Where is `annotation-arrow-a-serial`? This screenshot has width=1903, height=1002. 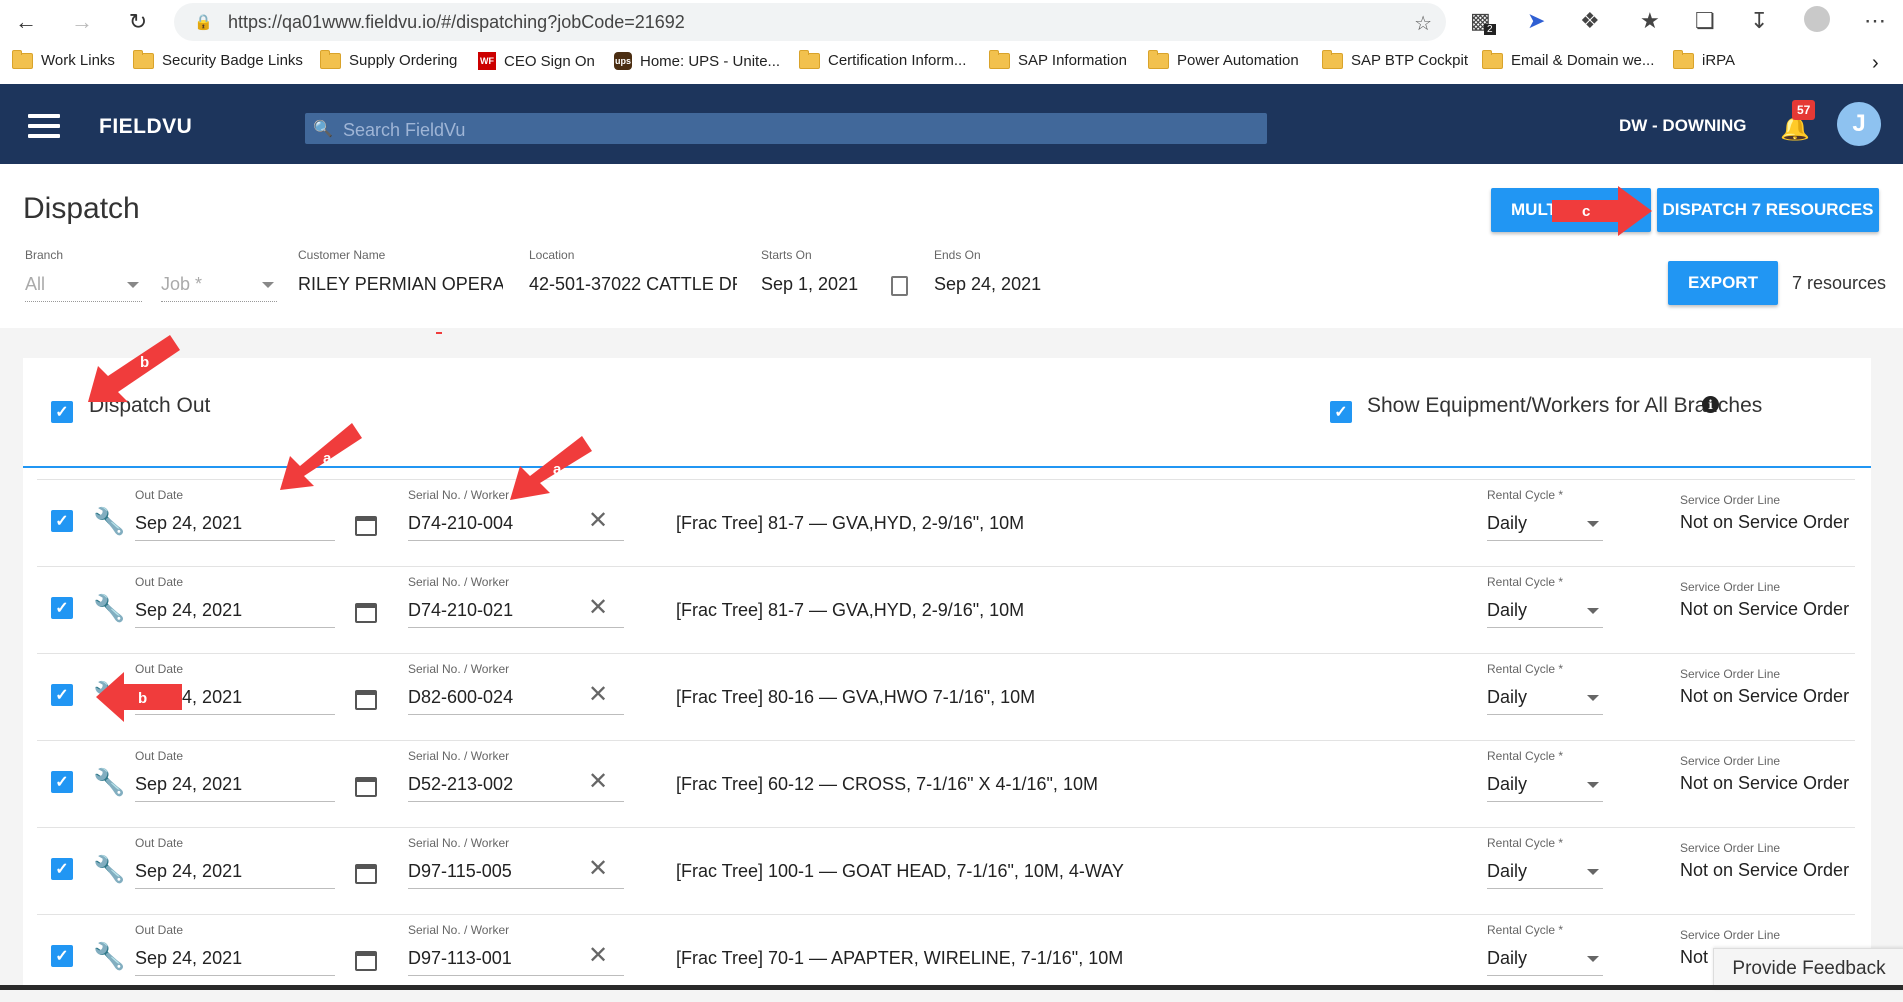
annotation-arrow-a-serial is located at coordinates (551, 468).